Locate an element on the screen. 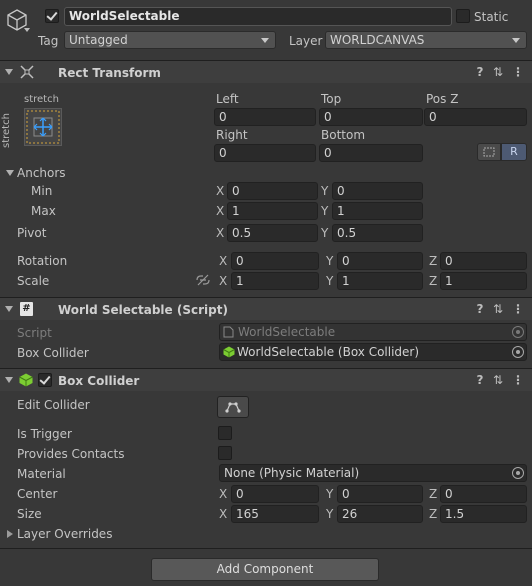 Image resolution: width=532 pixels, height=586 pixels. script-file-icon is located at coordinates (228, 332).